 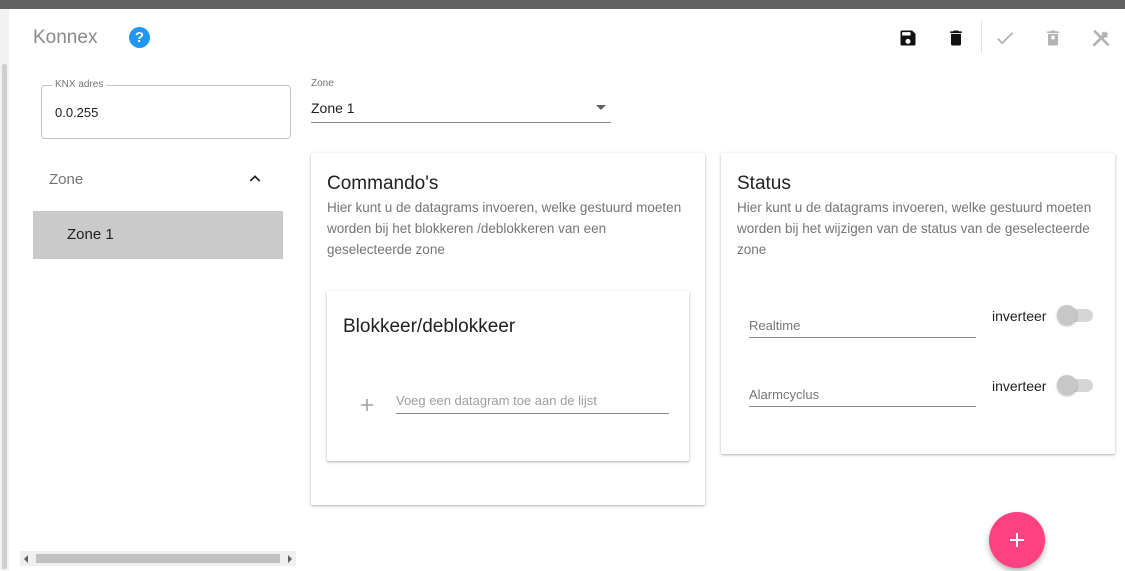 I want to click on sidebar-item-label: Zone 1, so click(x=90, y=234).